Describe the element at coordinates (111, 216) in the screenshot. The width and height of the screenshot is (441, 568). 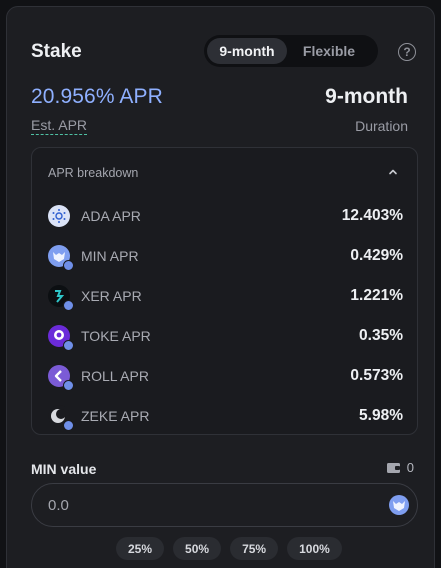
I see `asset-name: ADA APR` at that location.